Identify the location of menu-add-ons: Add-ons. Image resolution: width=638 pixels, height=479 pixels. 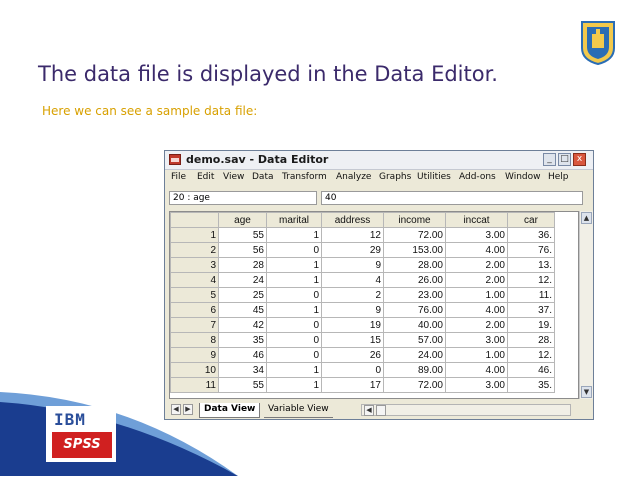
(477, 177).